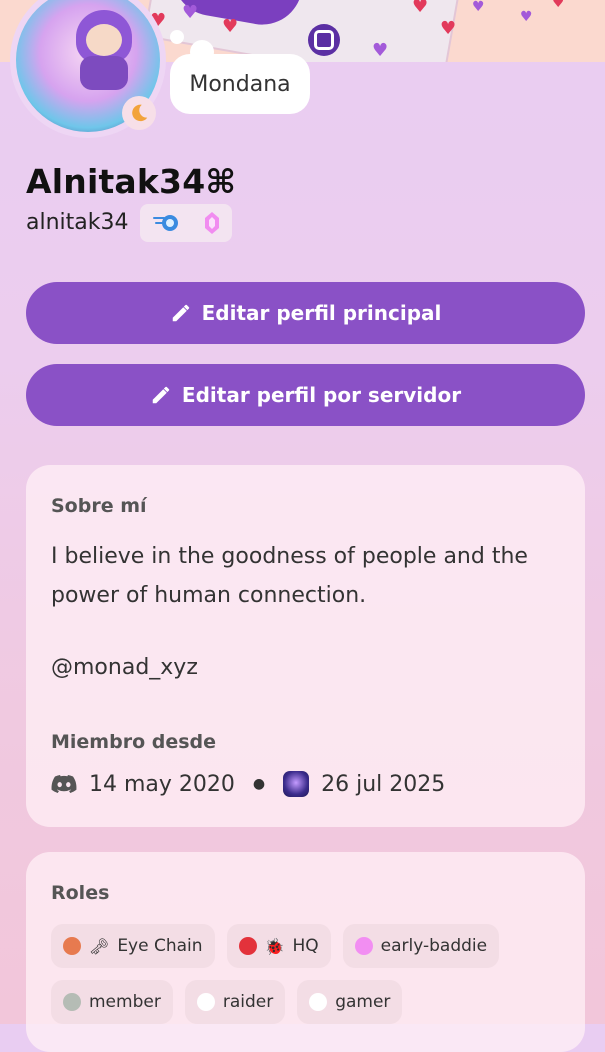  Describe the element at coordinates (177, 37) in the screenshot. I see `bubble-tail-dot` at that location.